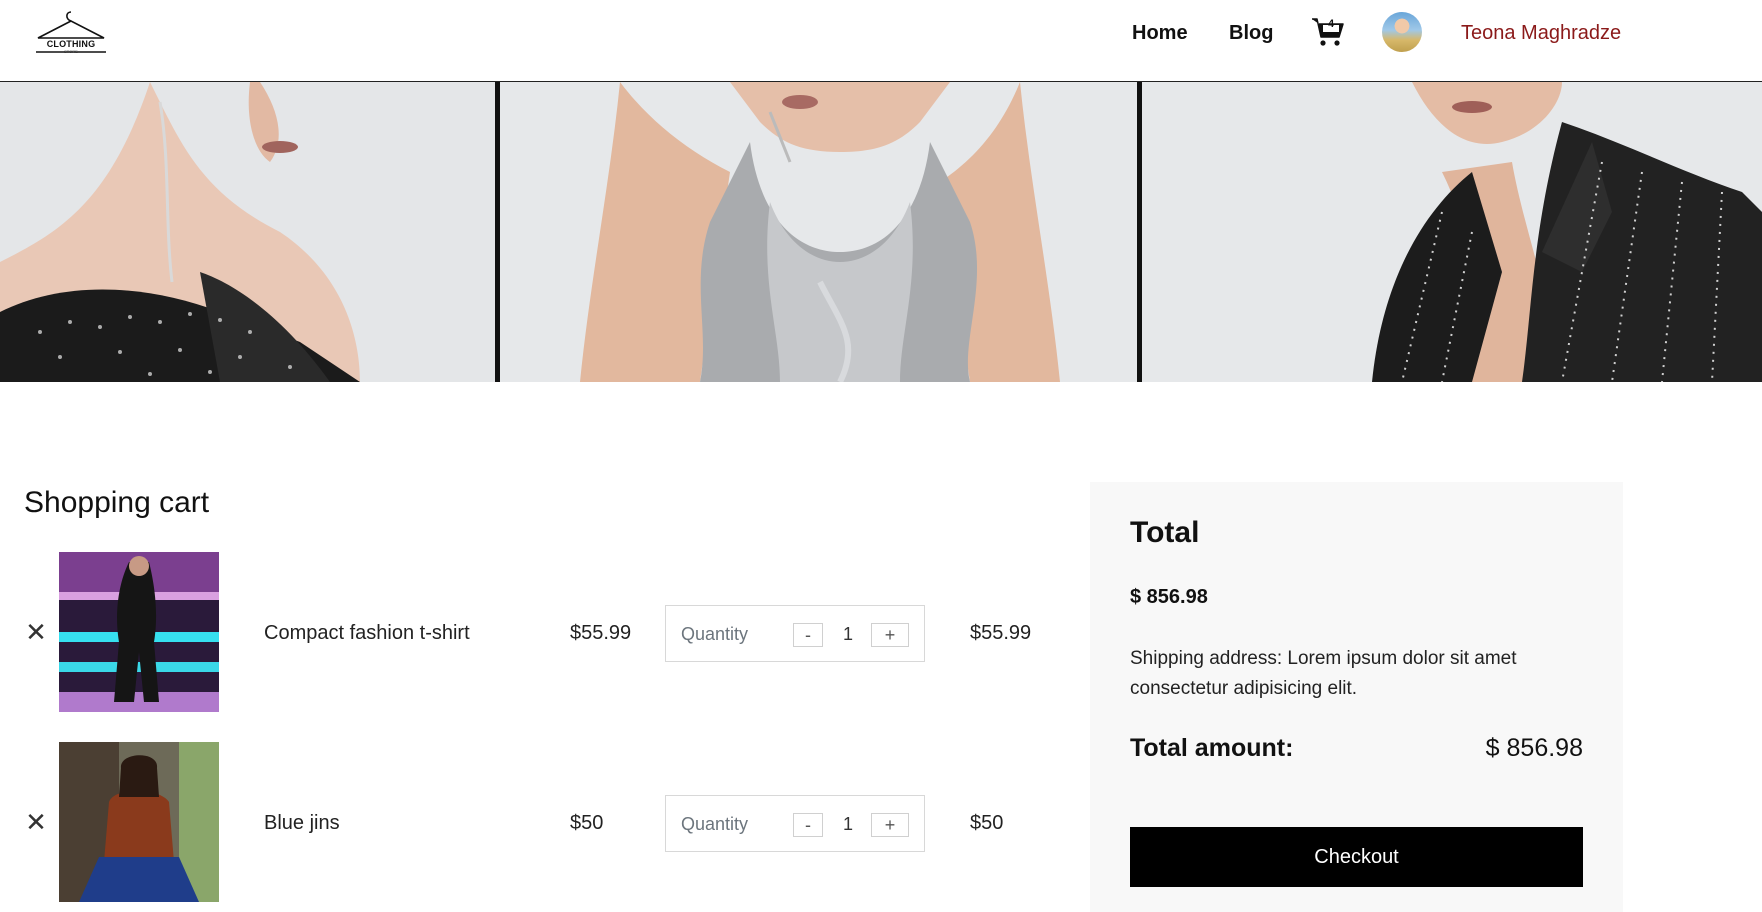 The height and width of the screenshot is (912, 1762). I want to click on cart-button: 4, so click(1328, 32).